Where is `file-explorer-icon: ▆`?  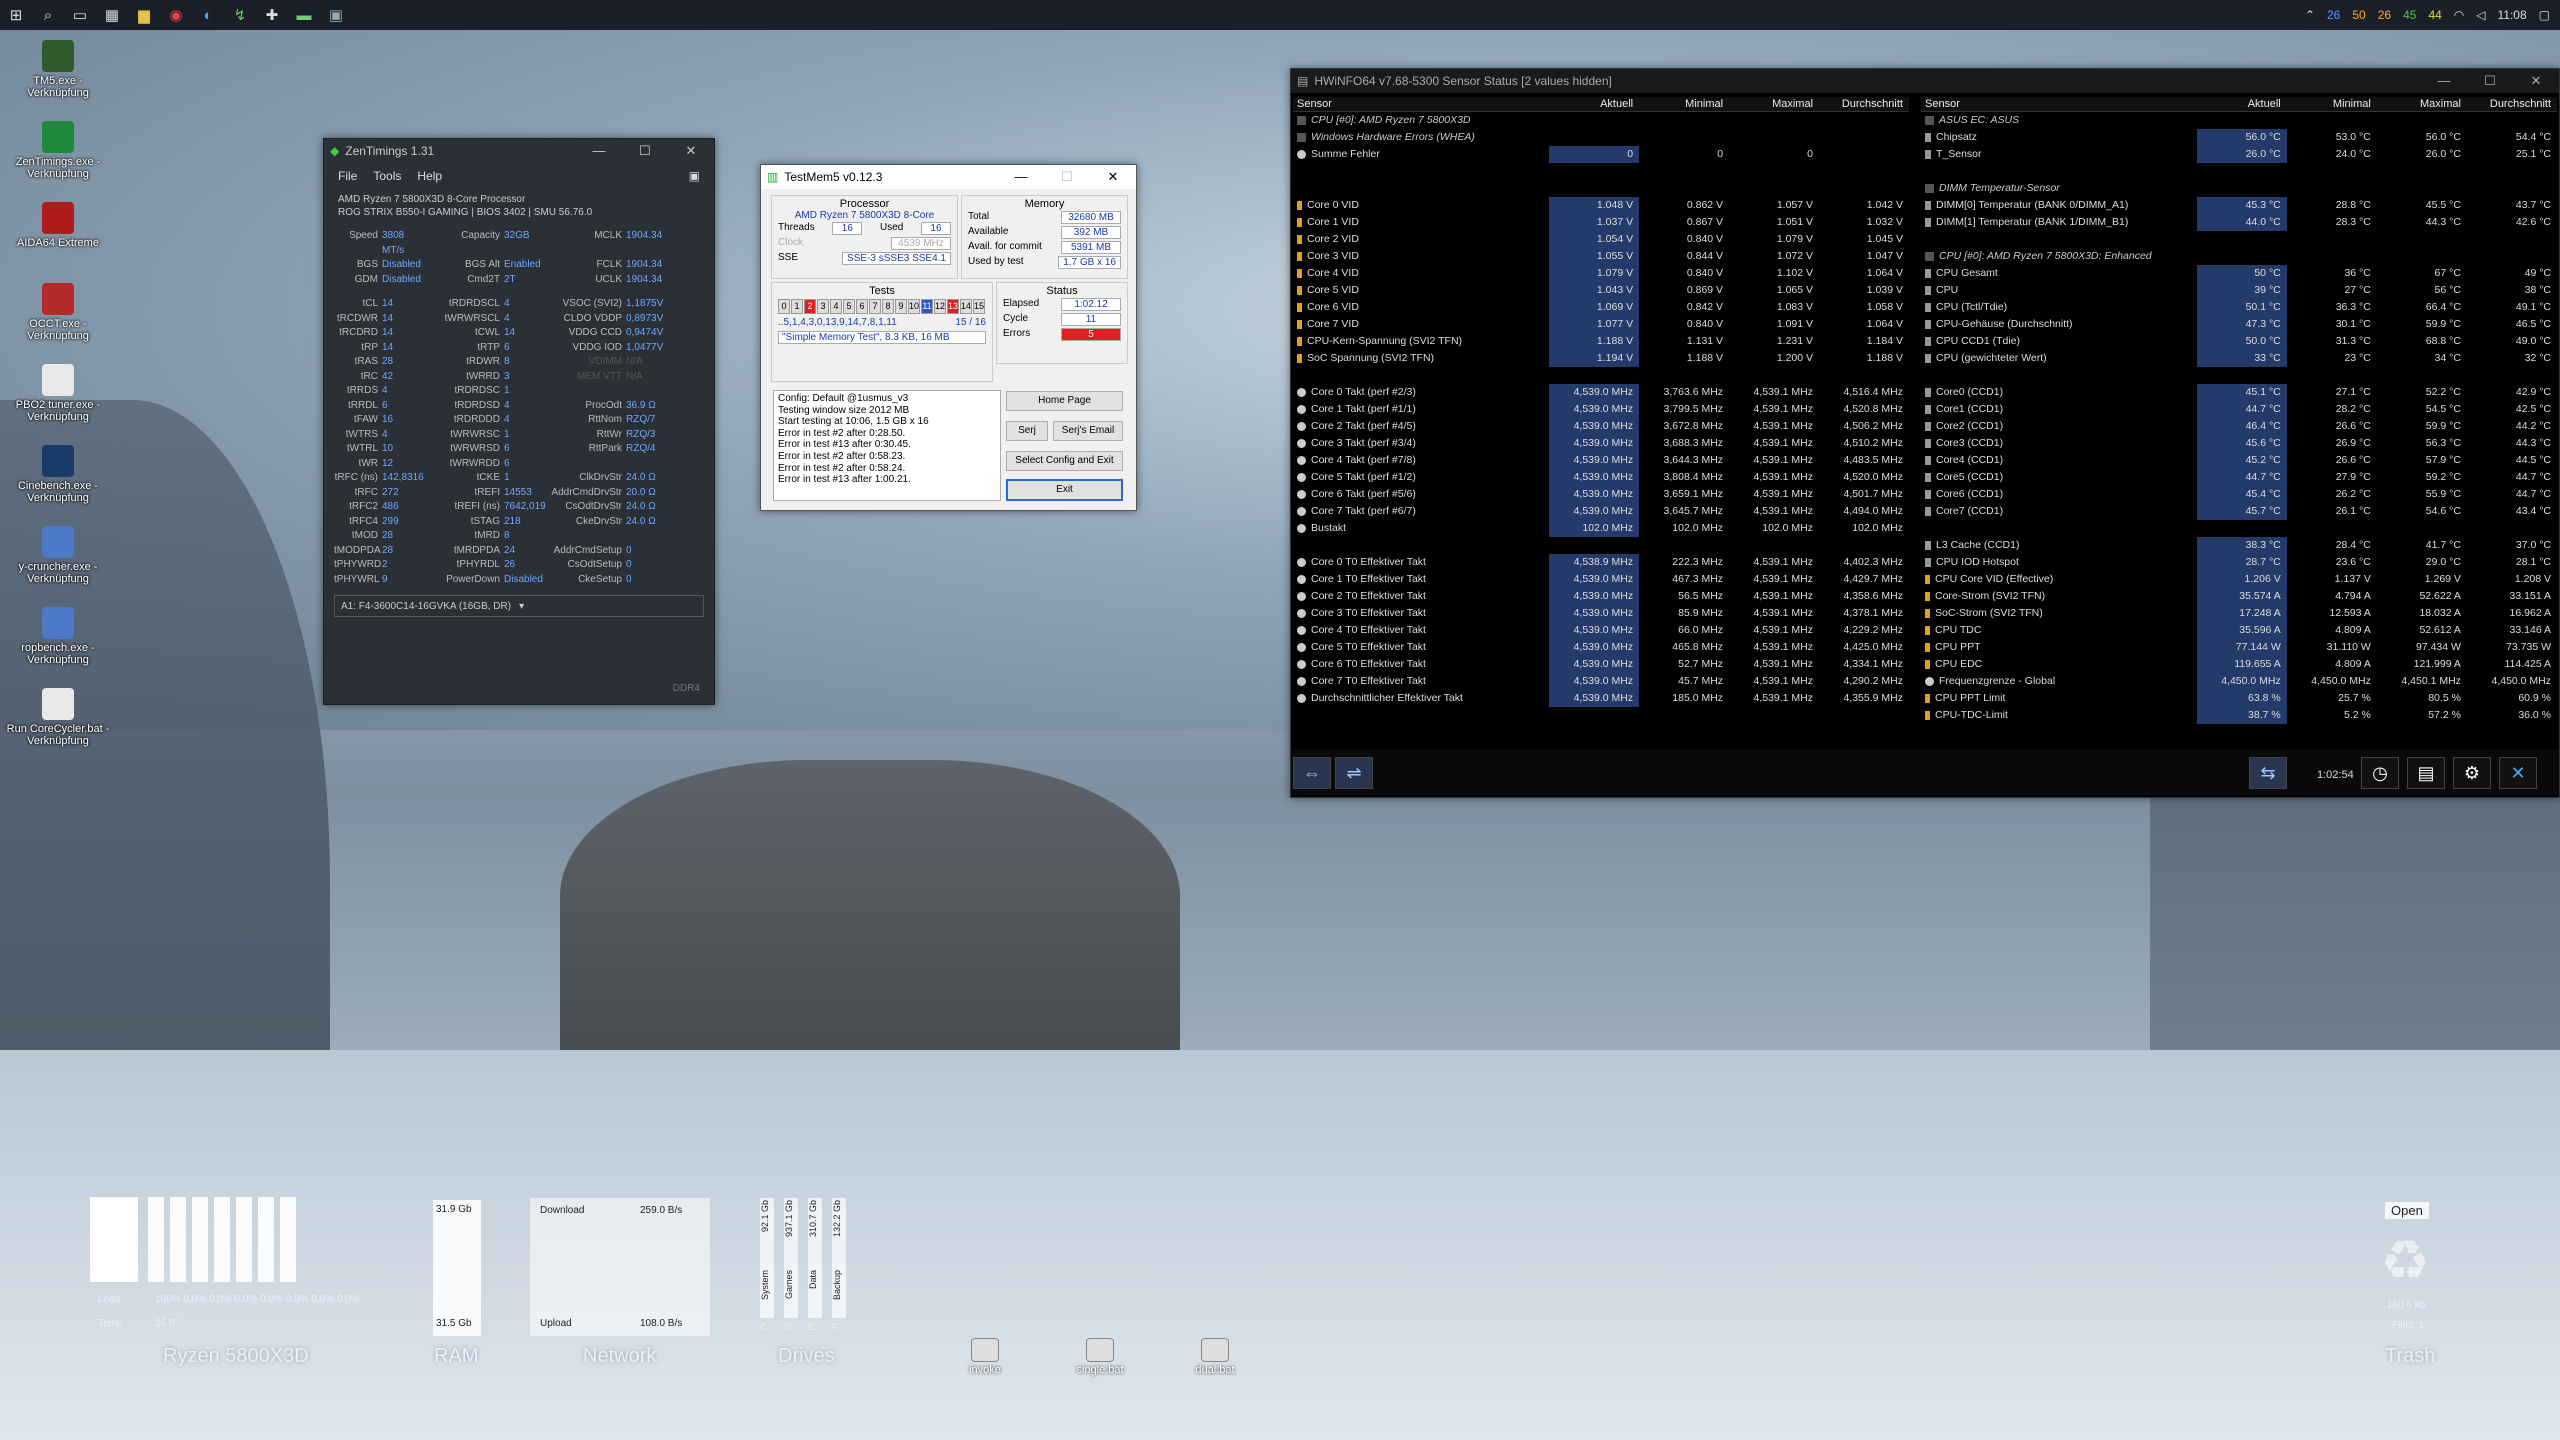 file-explorer-icon: ▆ is located at coordinates (144, 15).